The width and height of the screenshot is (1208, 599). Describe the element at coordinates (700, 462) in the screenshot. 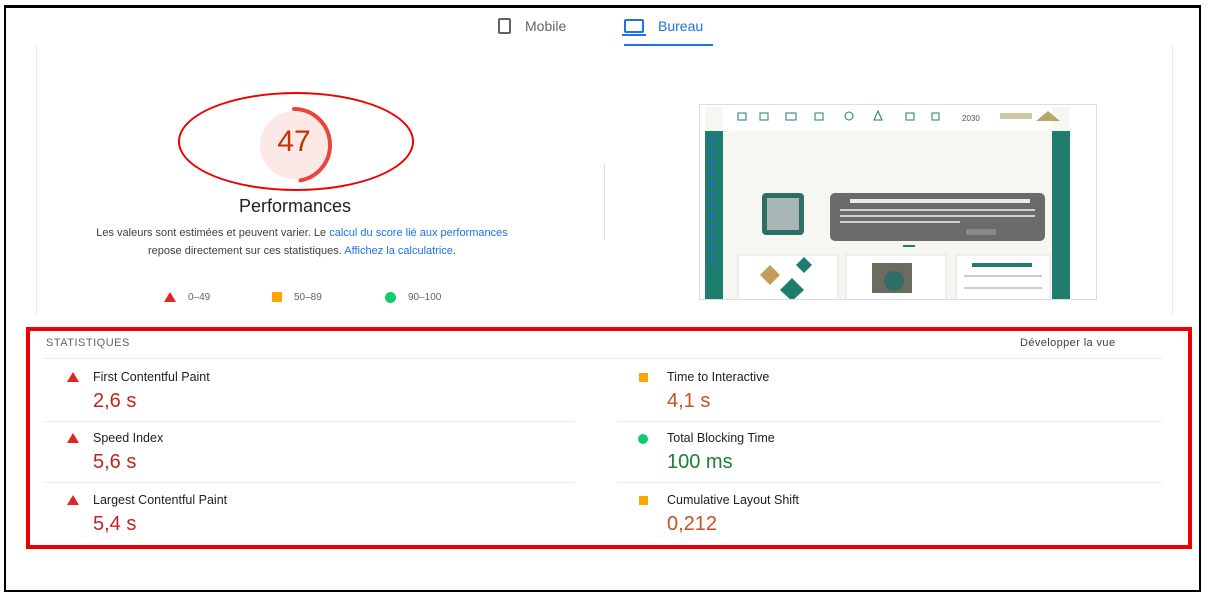

I see `metric-value: 100 ms` at that location.